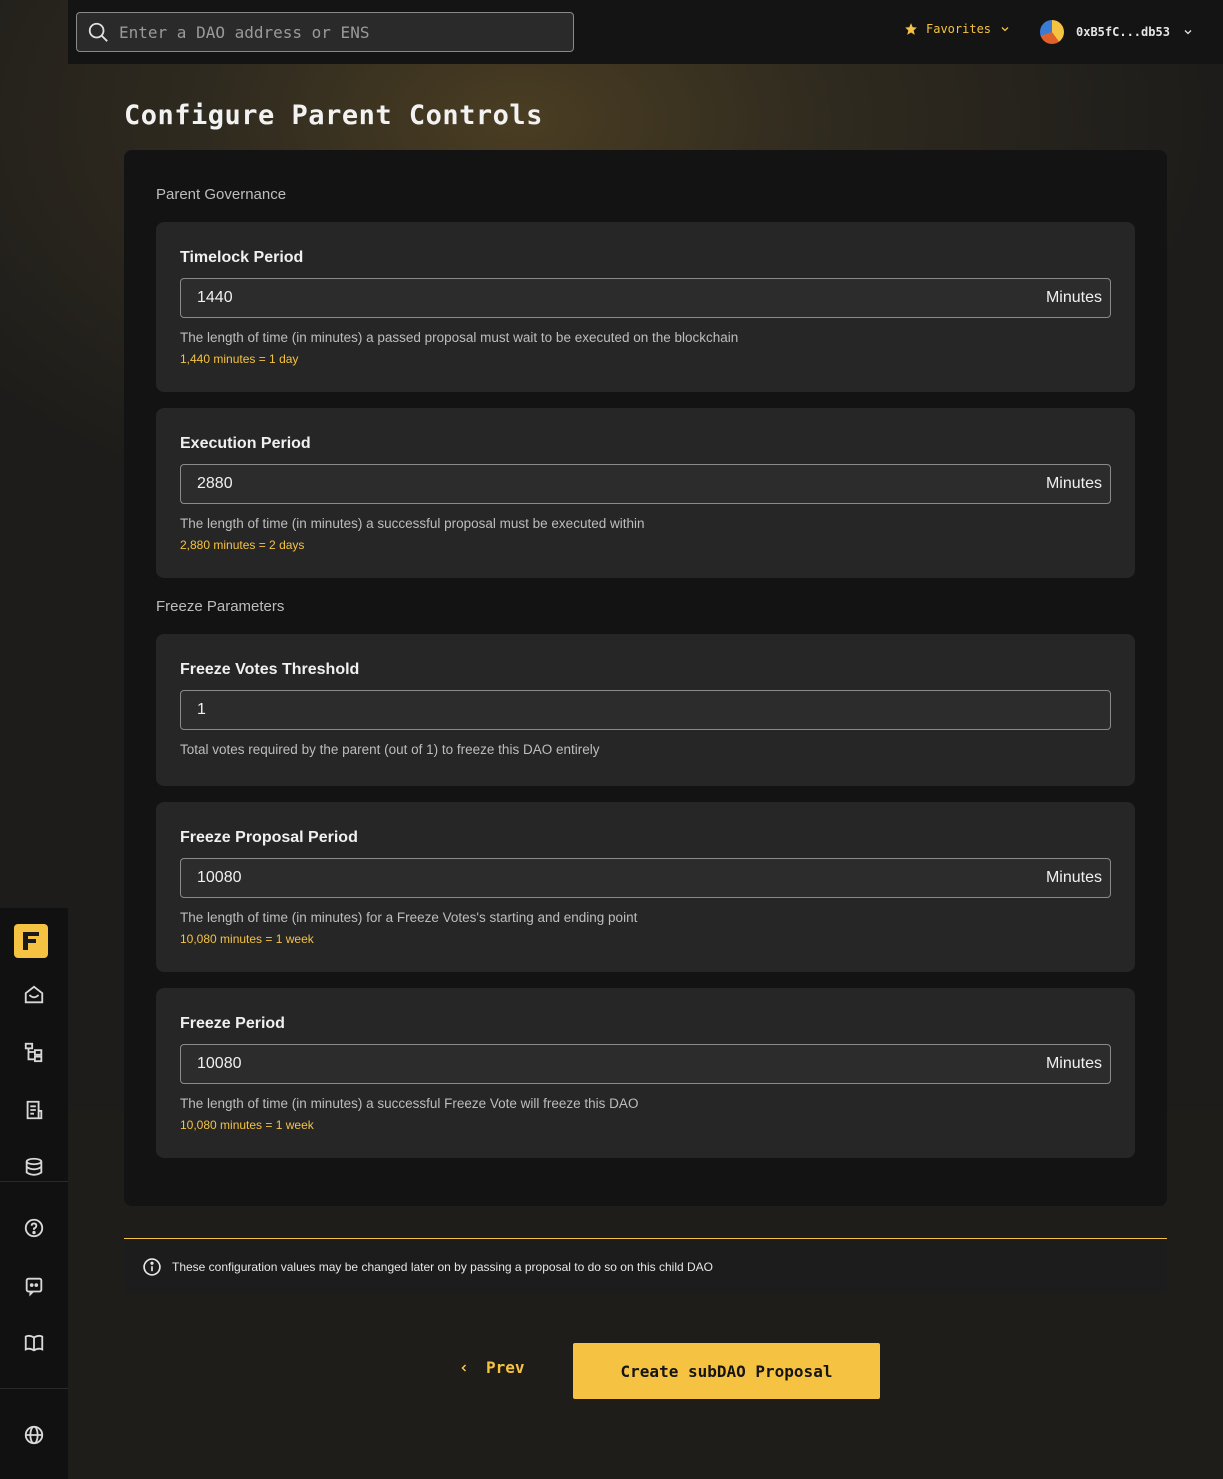 The image size is (1223, 1479). I want to click on star-icon, so click(911, 29).